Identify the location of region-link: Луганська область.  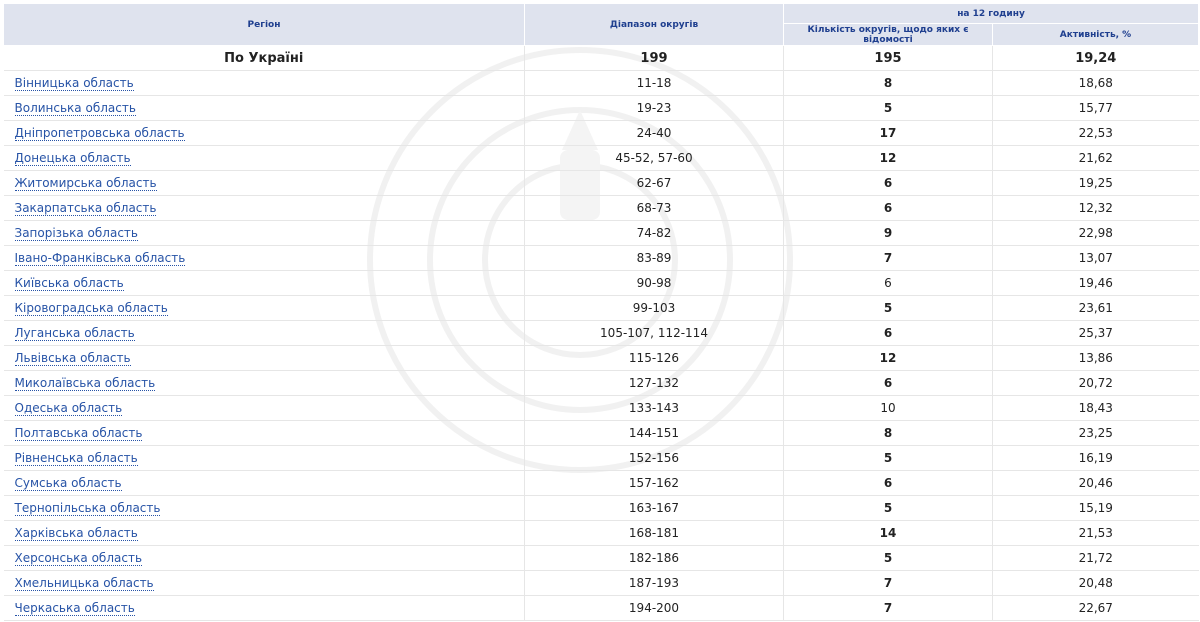
(74, 333).